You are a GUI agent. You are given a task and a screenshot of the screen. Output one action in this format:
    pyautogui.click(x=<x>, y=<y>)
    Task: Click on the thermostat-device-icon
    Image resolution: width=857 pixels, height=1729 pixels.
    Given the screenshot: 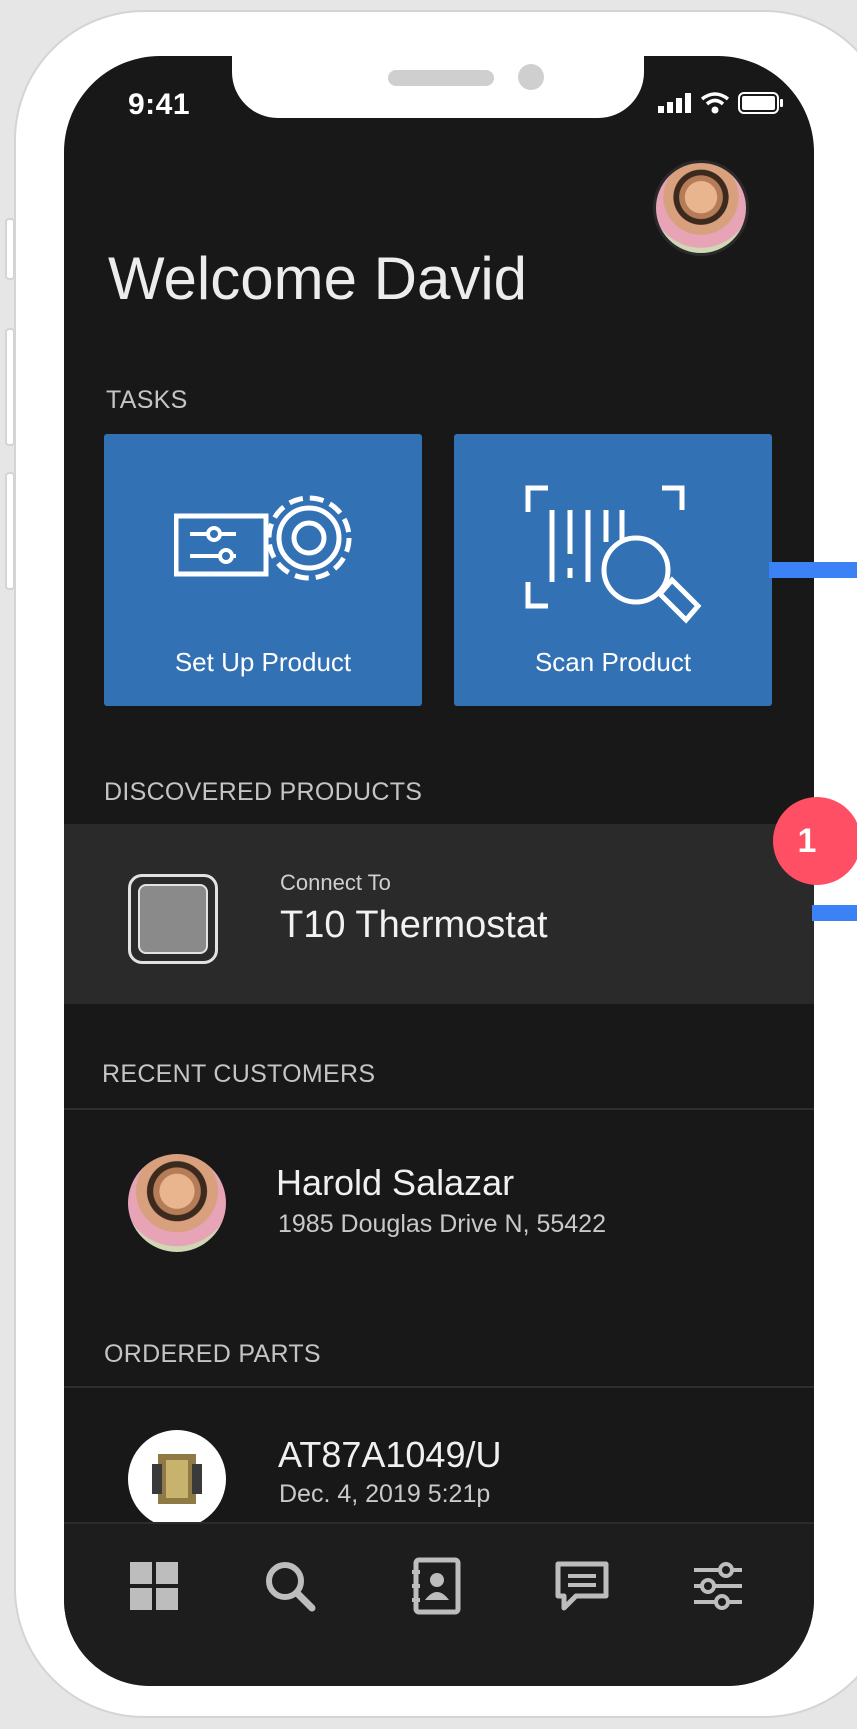 What is the action you would take?
    pyautogui.click(x=173, y=919)
    